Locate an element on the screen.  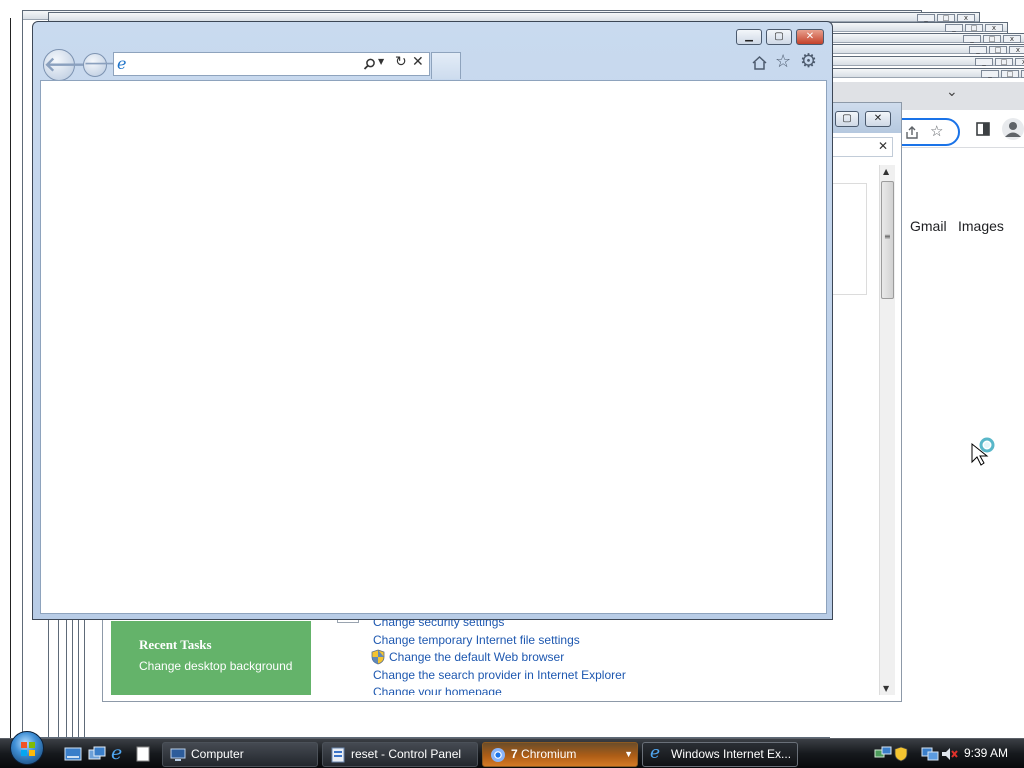
uac-shield-icon is located at coordinates (378, 657).